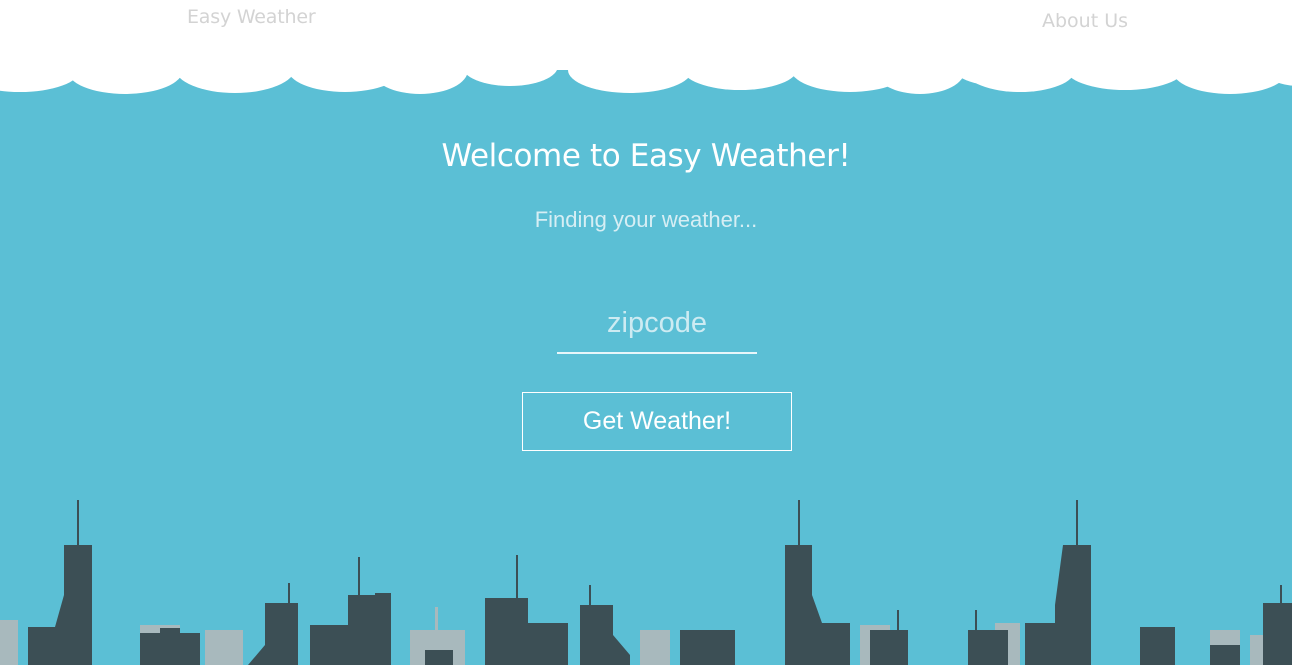  I want to click on zipcode-field-wrapper, so click(657, 326).